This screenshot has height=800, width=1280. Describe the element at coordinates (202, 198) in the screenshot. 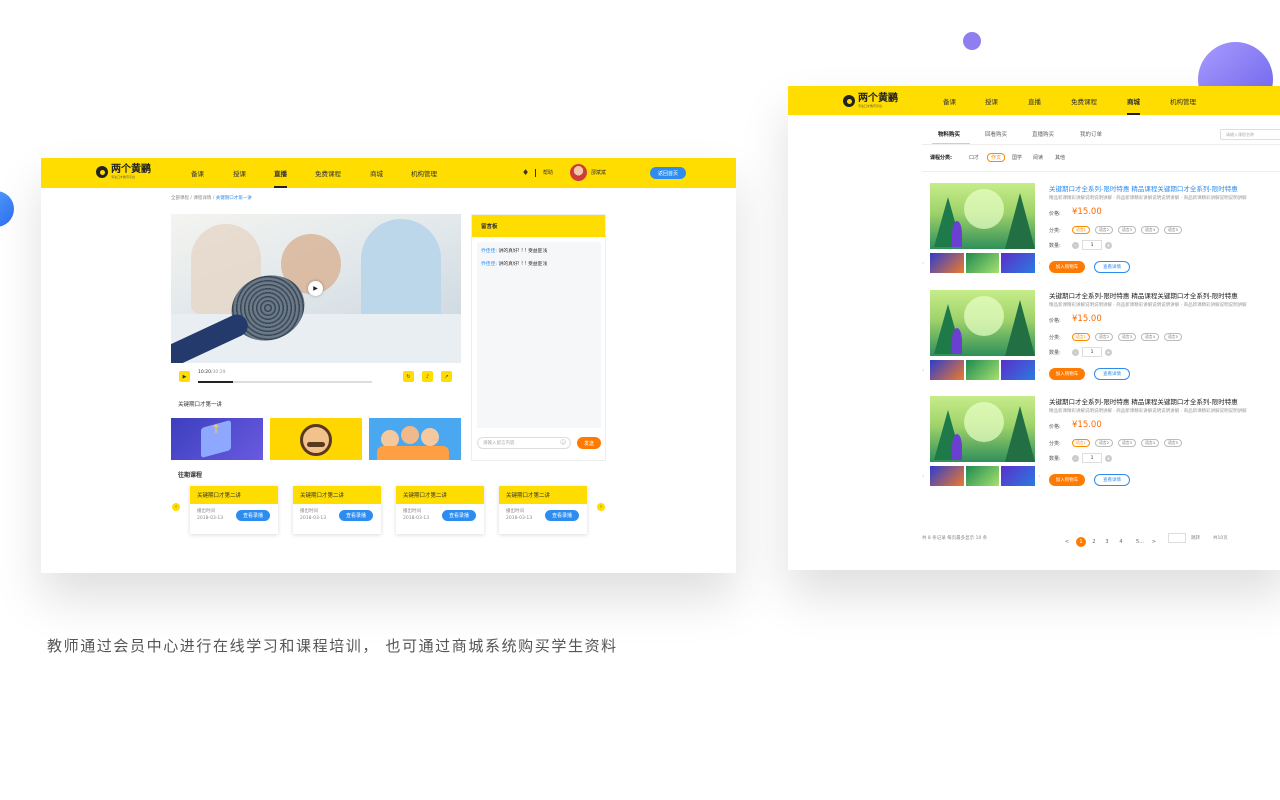

I see `breadcrumb-item: 课程详情` at that location.